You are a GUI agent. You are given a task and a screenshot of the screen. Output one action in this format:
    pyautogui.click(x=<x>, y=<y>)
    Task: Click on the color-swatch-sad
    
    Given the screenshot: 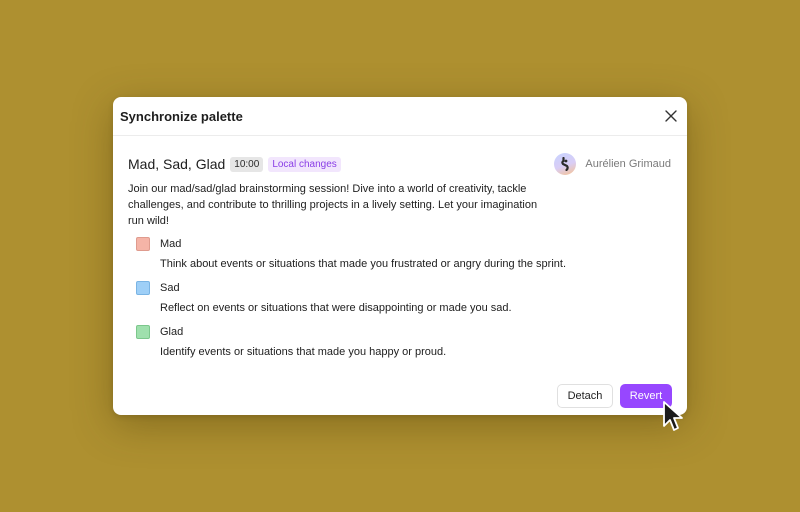 What is the action you would take?
    pyautogui.click(x=143, y=288)
    